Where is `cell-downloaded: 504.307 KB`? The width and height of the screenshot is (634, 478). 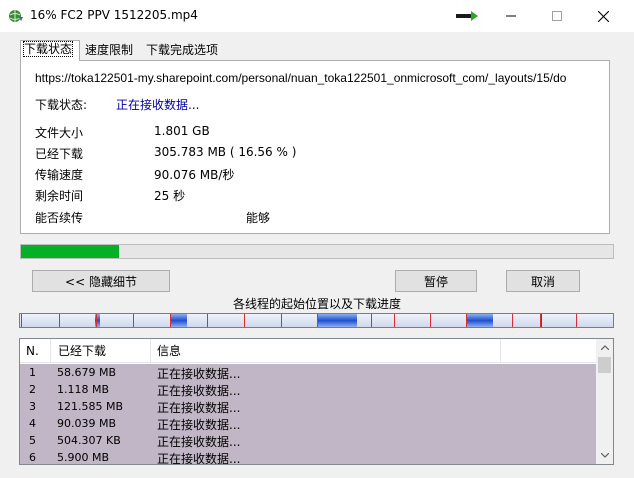 cell-downloaded: 504.307 KB is located at coordinates (89, 440).